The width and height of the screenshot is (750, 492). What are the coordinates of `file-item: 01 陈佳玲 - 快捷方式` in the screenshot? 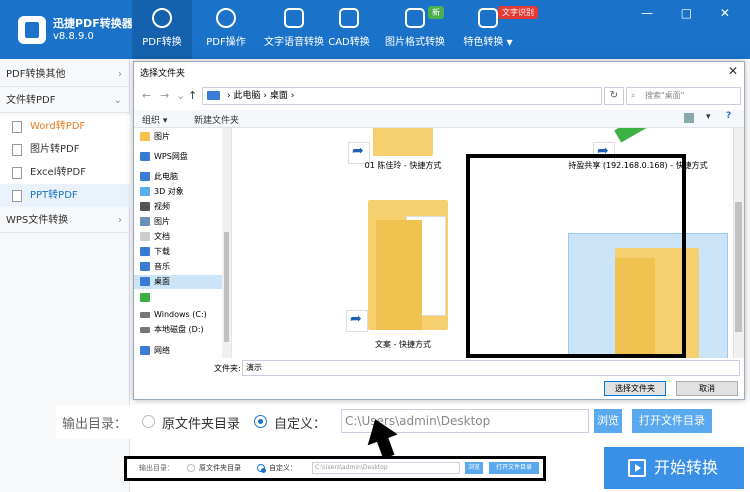 It's located at (403, 153).